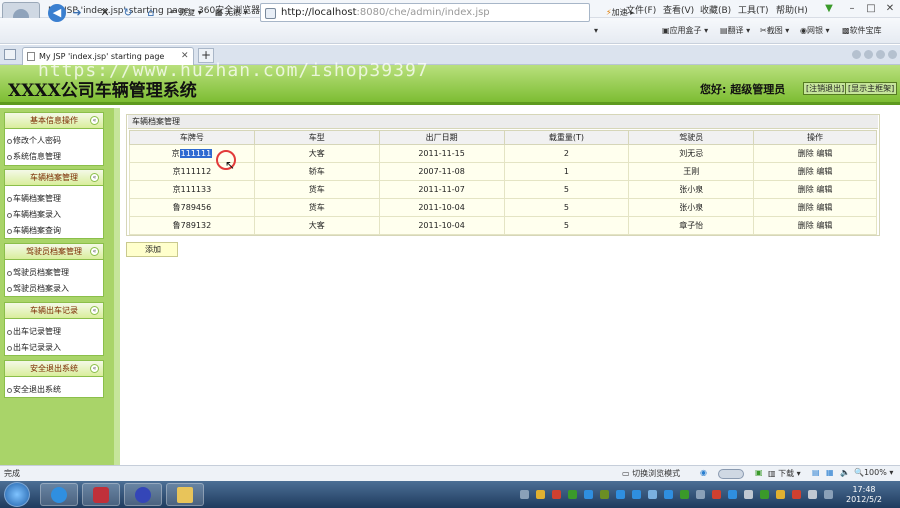 The height and width of the screenshot is (508, 900). I want to click on menu-favorites: 收藏(B), so click(715, 9).